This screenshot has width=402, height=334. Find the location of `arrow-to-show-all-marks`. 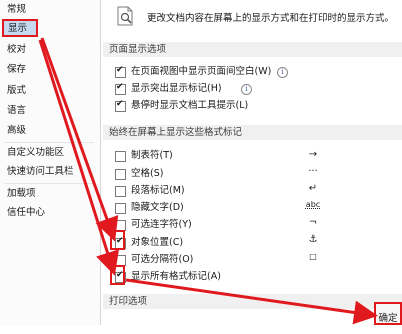

arrow-to-show-all-marks is located at coordinates (78, 157).